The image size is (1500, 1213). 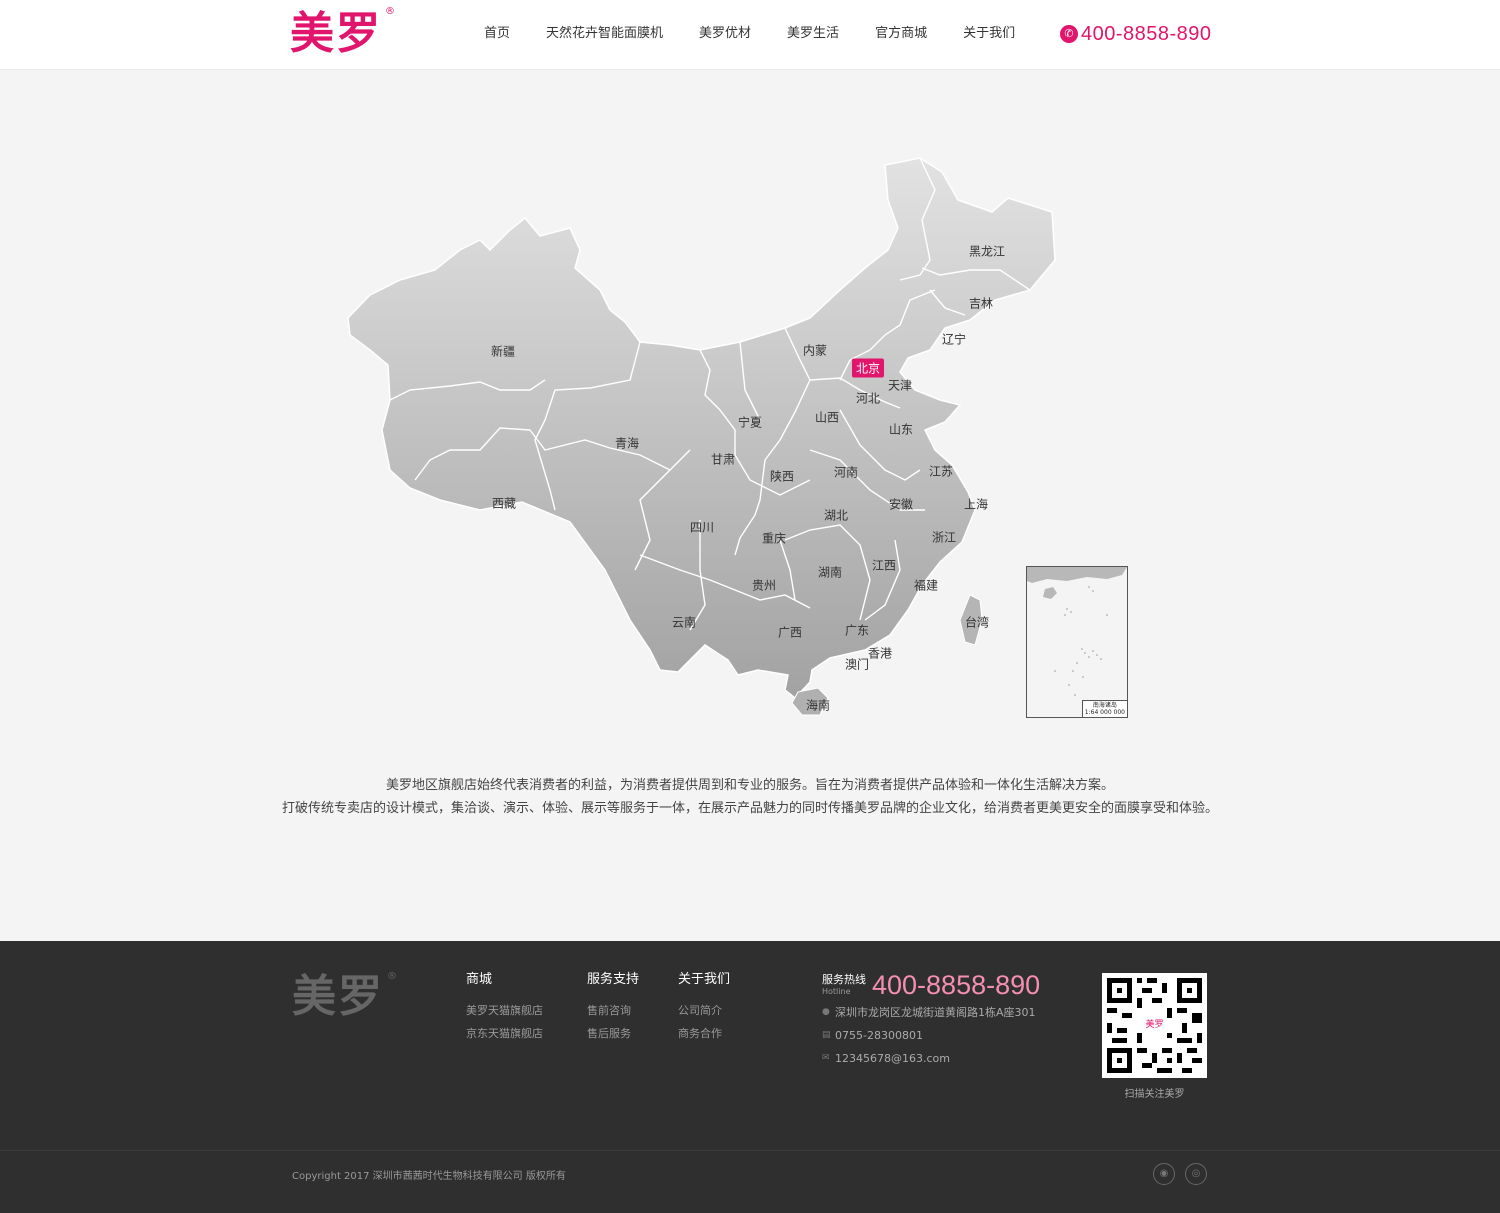 I want to click on logo: 美罗 ®, so click(x=342, y=33).